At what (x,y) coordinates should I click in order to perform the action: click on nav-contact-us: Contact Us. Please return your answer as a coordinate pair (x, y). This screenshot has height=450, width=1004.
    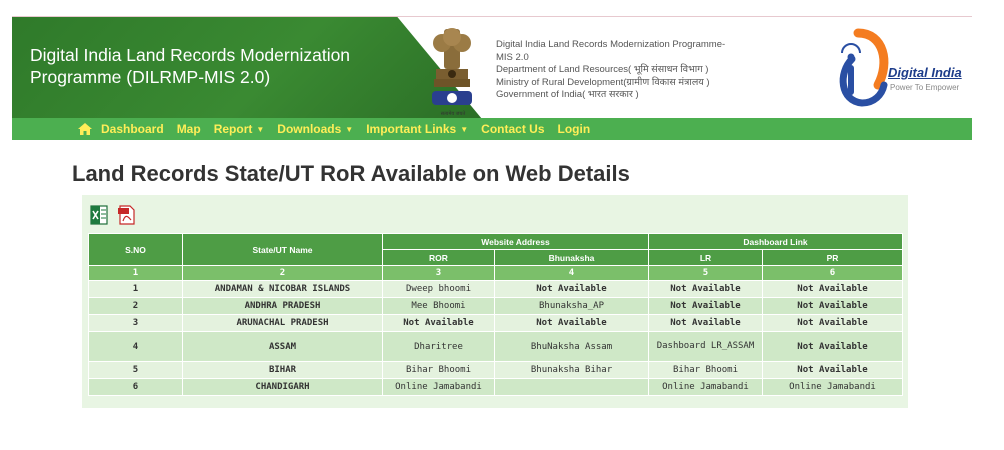
    Looking at the image, I should click on (512, 129).